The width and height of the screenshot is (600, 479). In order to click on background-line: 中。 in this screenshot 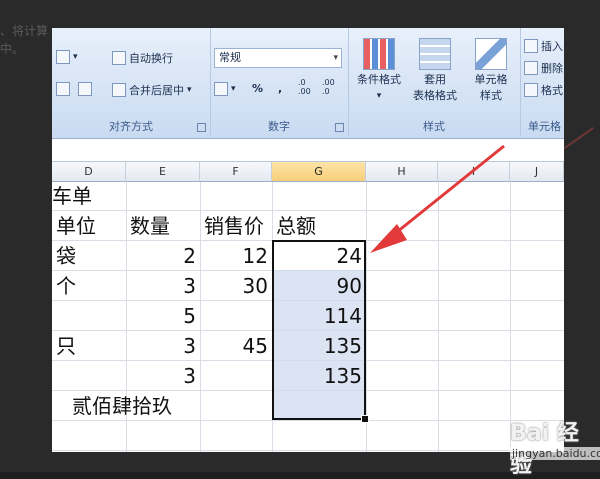, I will do `click(12, 49)`.